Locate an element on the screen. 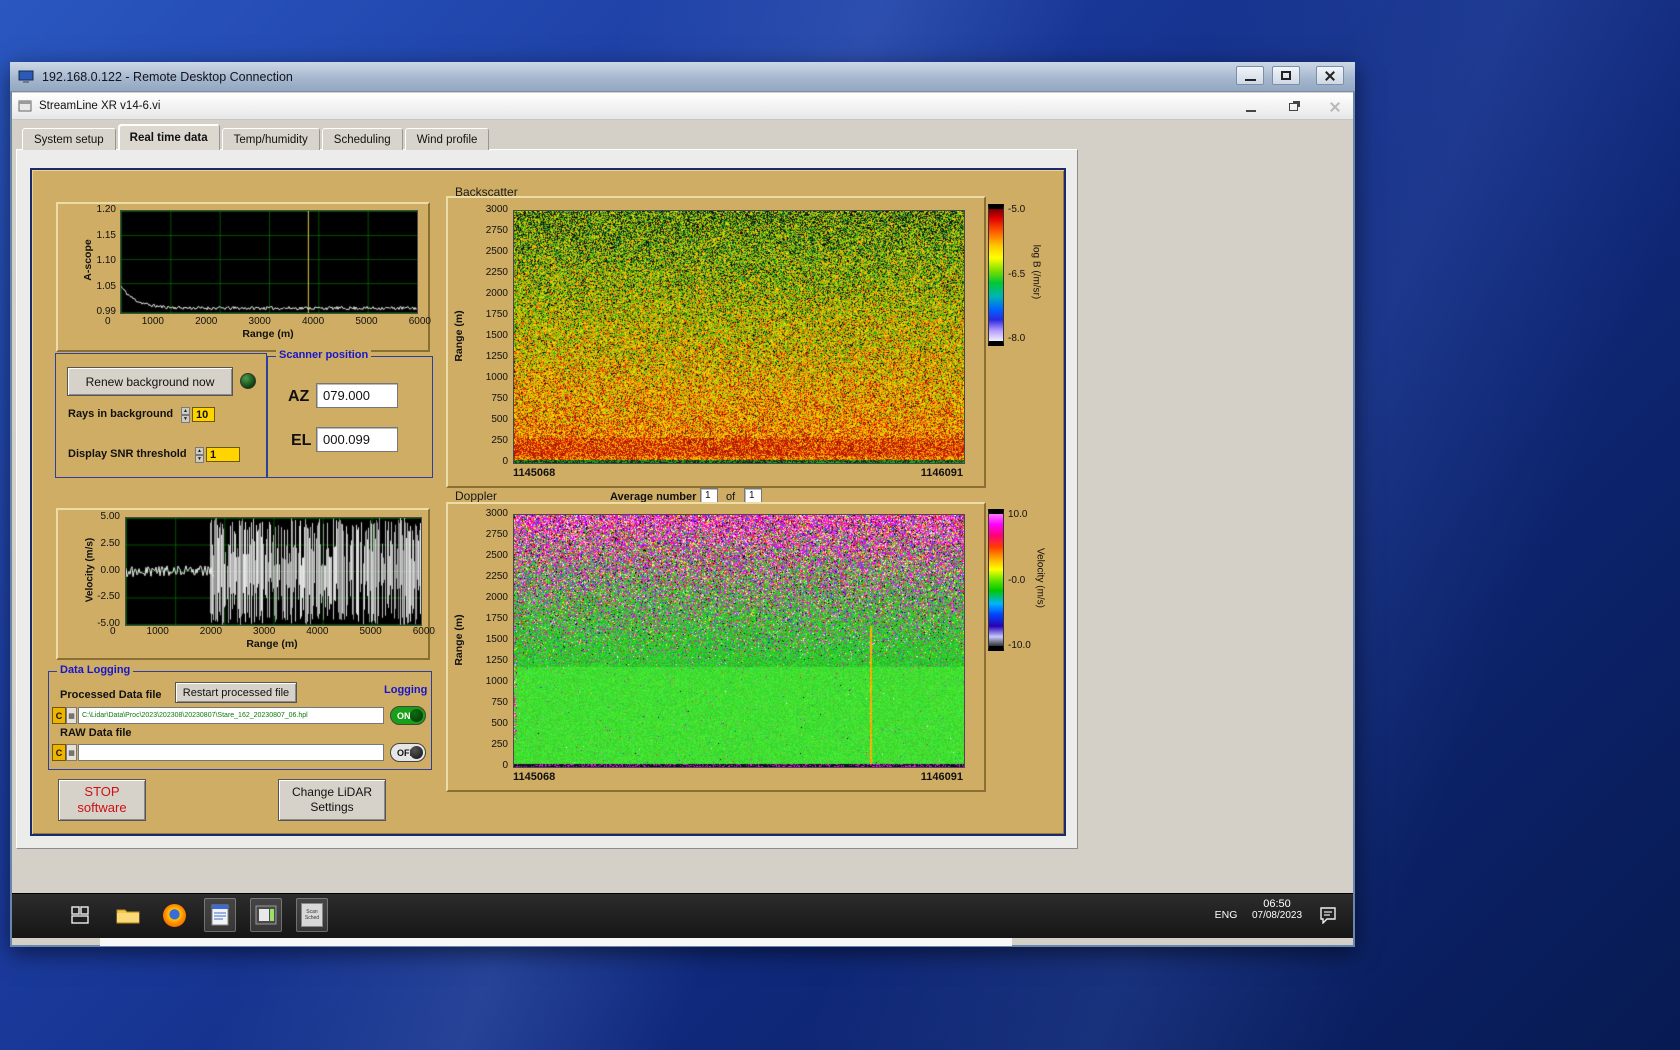  notification-center-button is located at coordinates (1328, 915).